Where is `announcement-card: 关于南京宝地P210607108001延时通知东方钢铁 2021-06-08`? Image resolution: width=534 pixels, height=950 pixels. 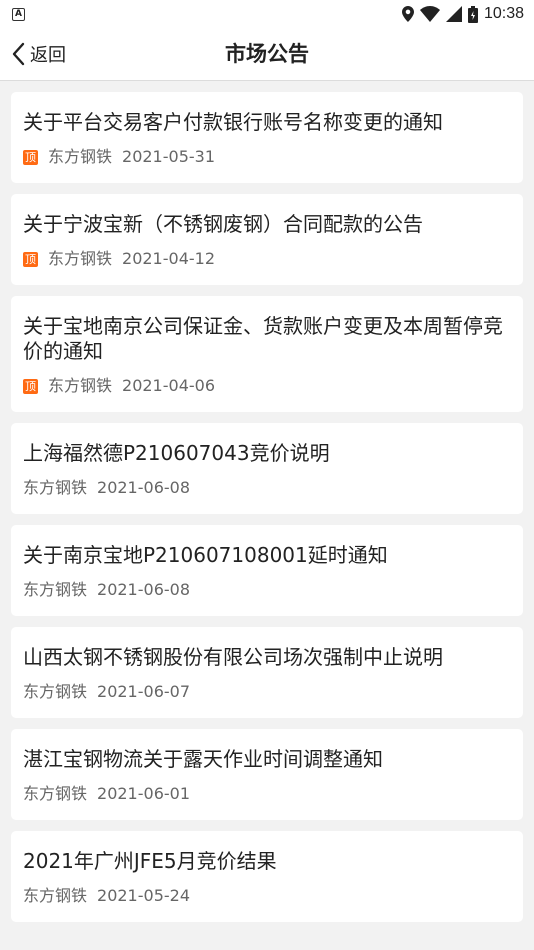 announcement-card: 关于南京宝地P210607108001延时通知东方钢铁 2021-06-08 is located at coordinates (267, 570).